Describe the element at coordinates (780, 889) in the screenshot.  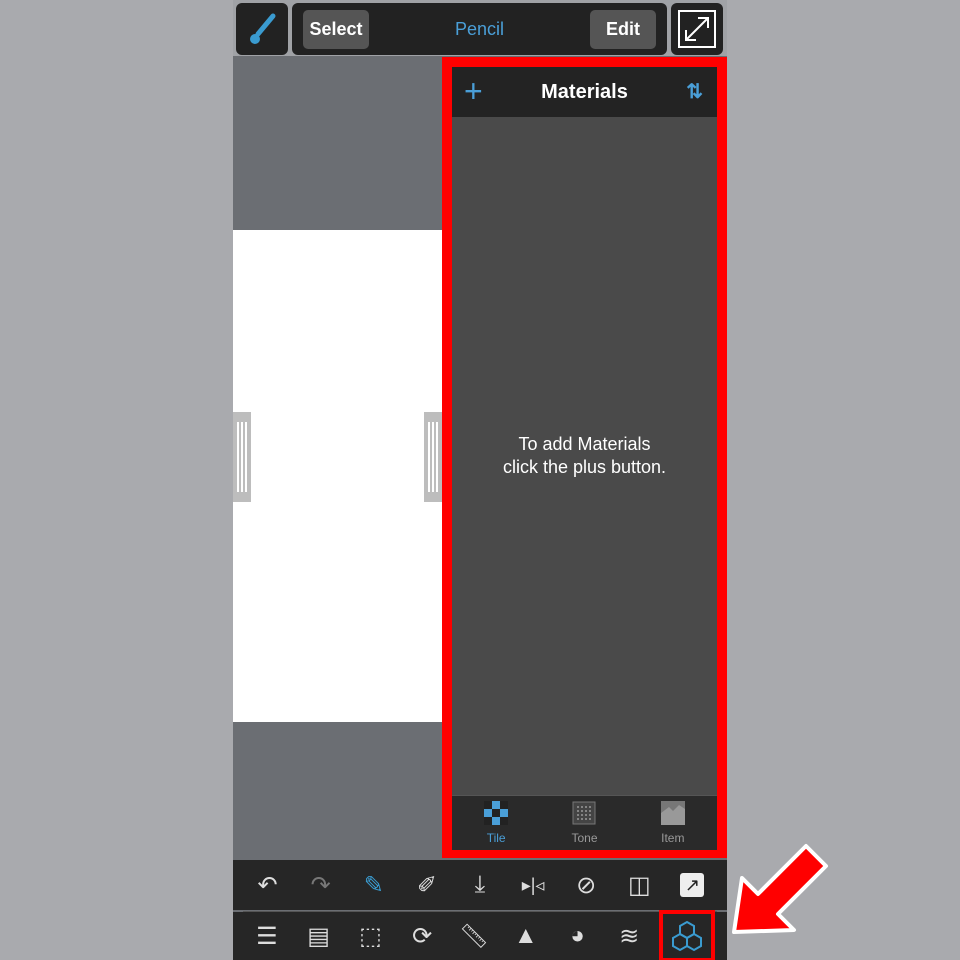
I see `pointer-arrow` at that location.